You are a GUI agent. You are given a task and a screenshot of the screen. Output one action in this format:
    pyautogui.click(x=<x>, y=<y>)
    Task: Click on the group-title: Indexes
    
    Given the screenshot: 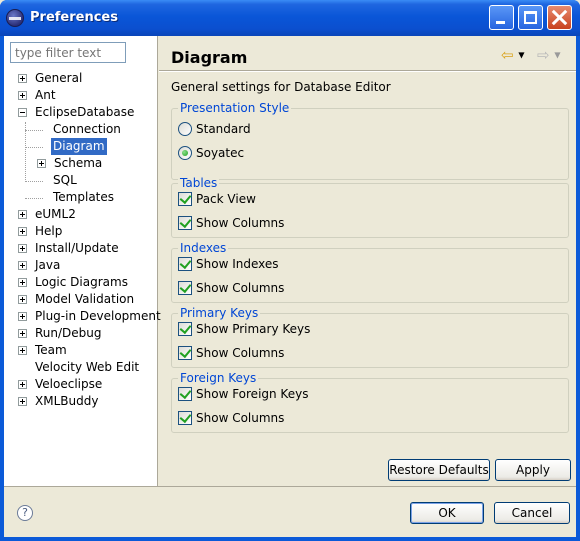 What is the action you would take?
    pyautogui.click(x=203, y=248)
    